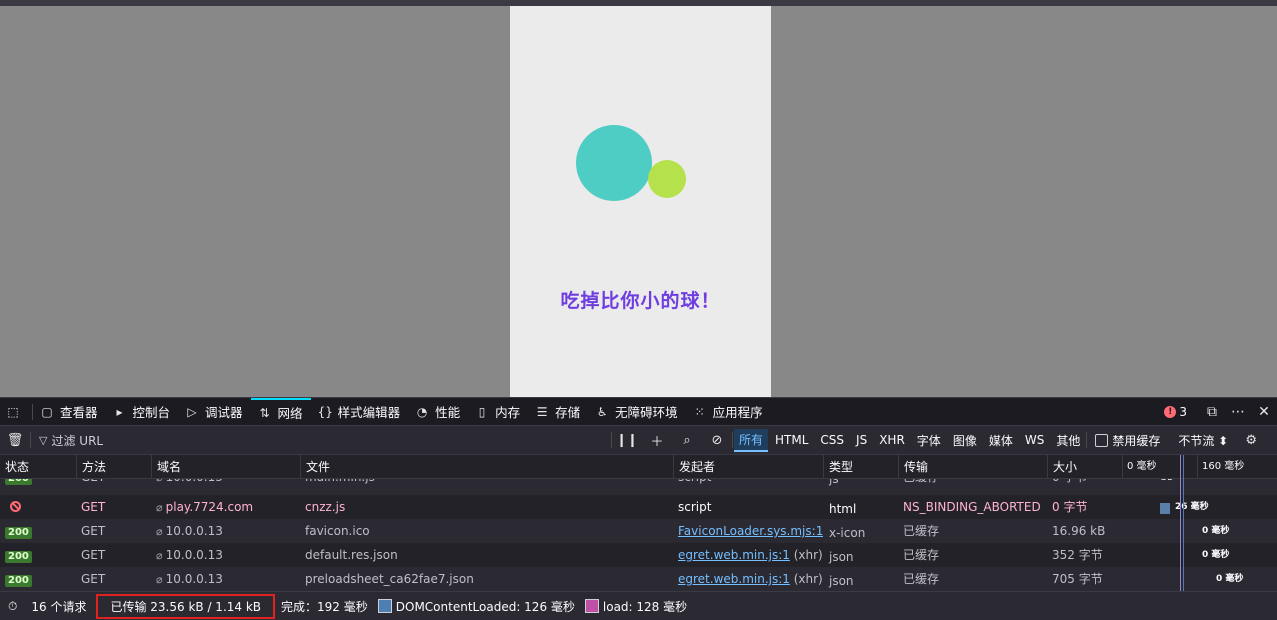 The height and width of the screenshot is (620, 1277). I want to click on network-icon: ⇅, so click(264, 412).